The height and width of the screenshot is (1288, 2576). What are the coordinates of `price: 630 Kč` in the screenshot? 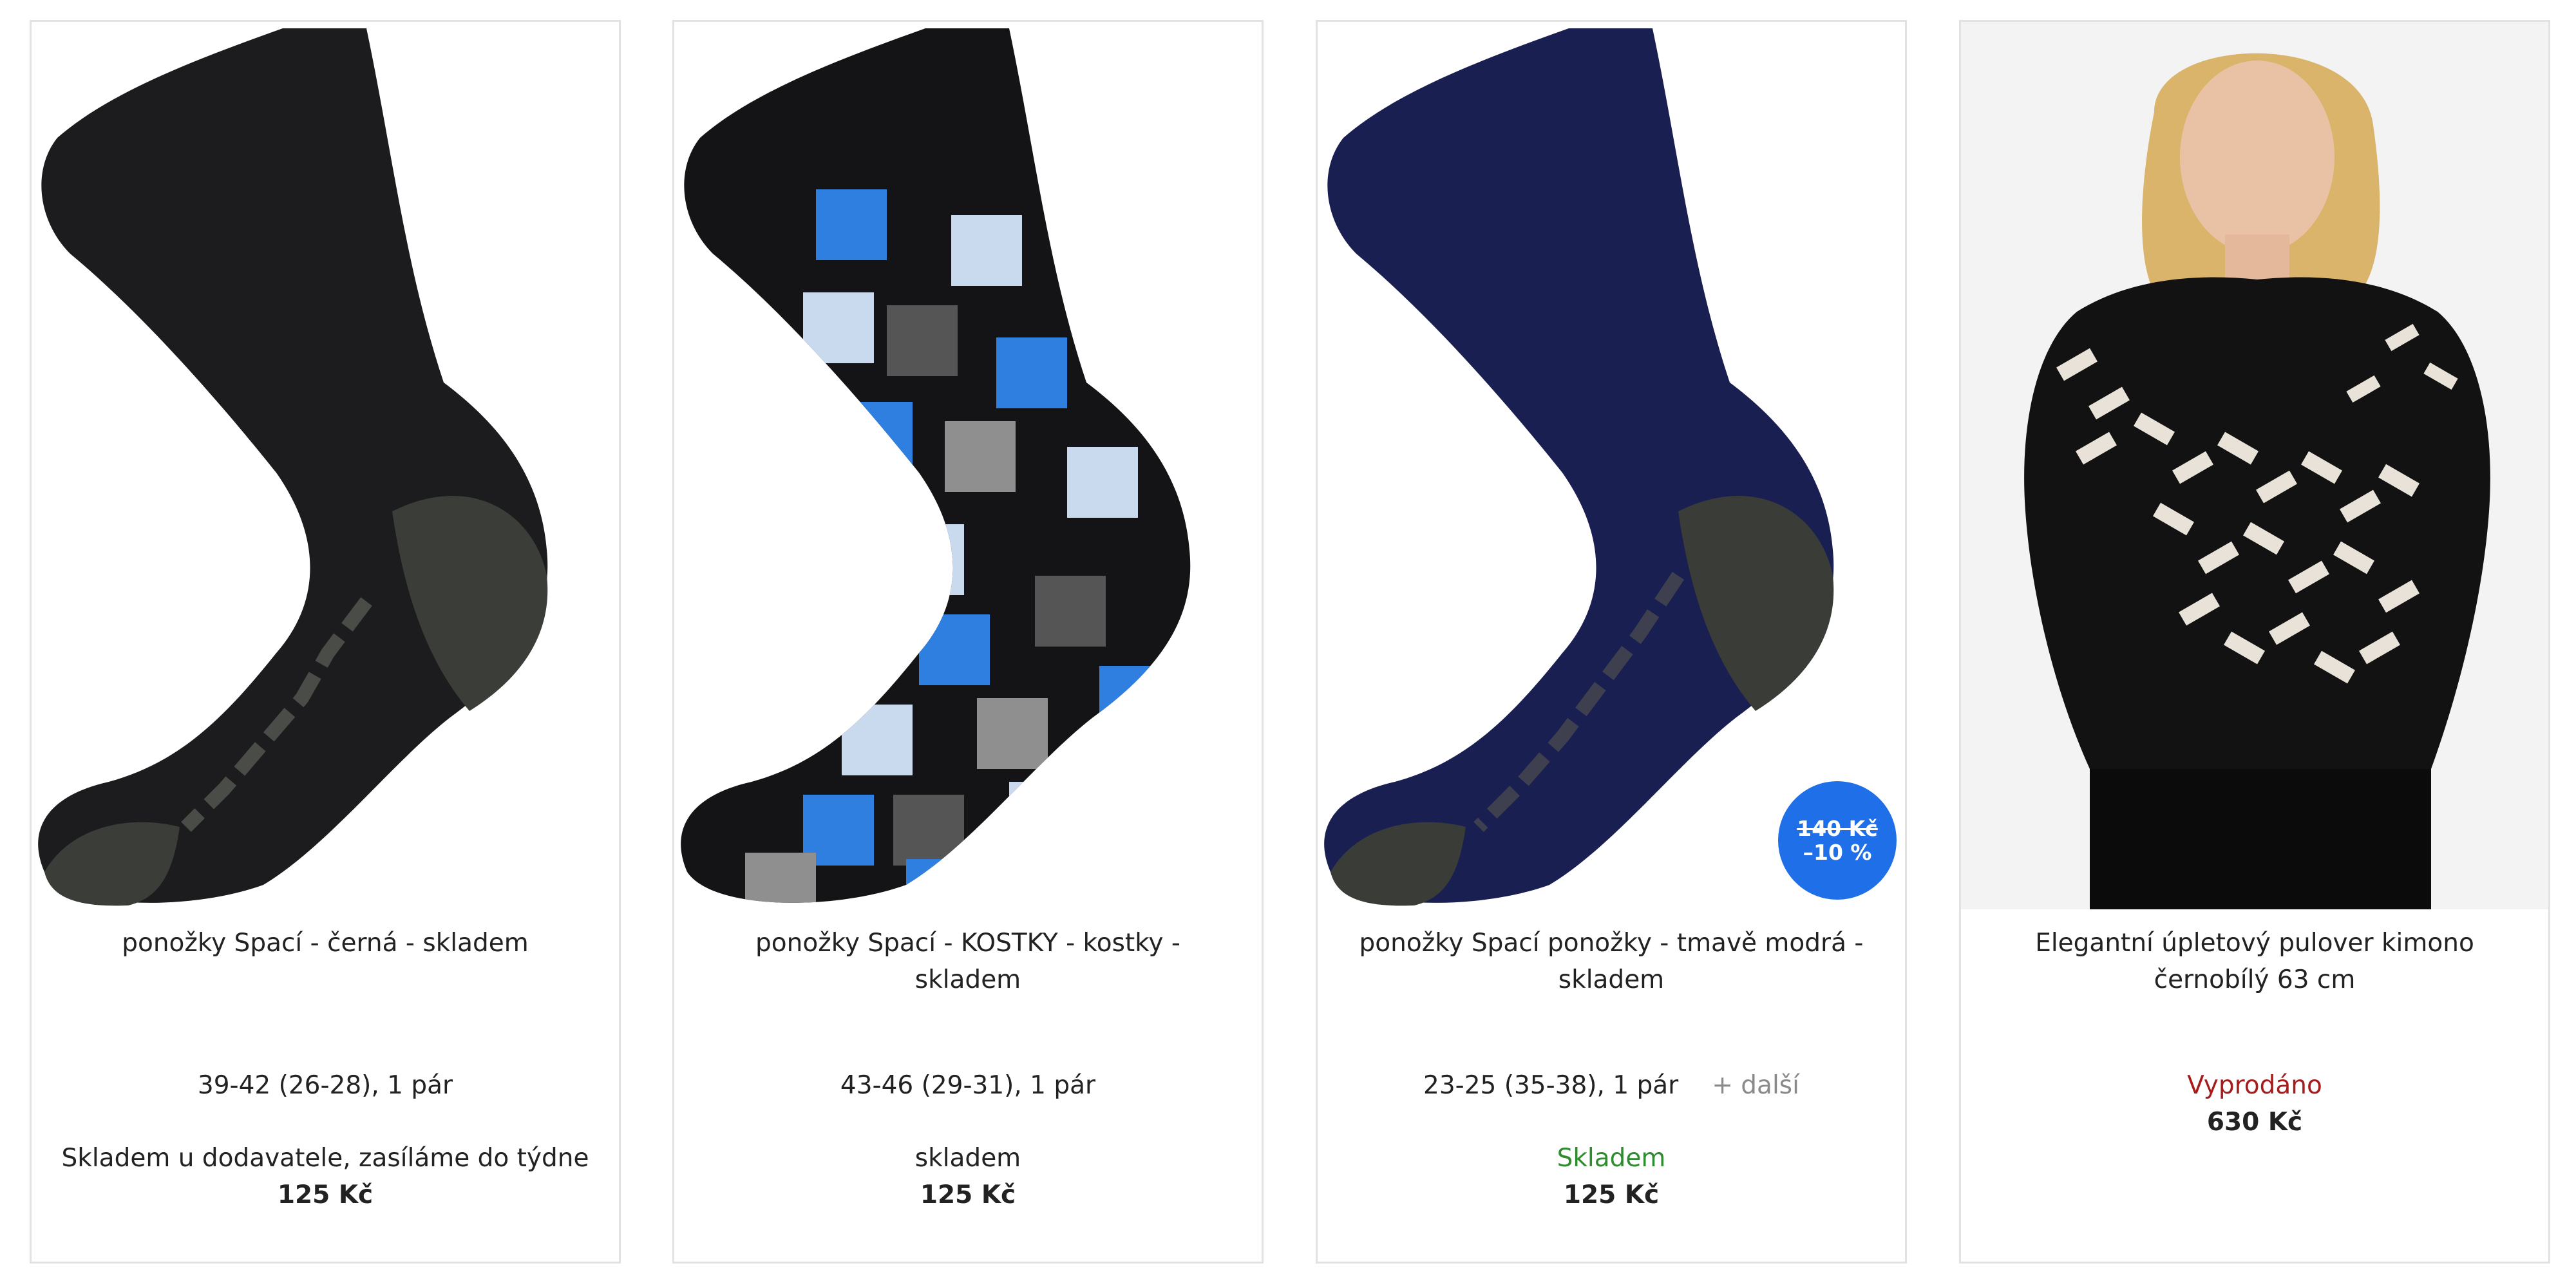 It's located at (2254, 1123).